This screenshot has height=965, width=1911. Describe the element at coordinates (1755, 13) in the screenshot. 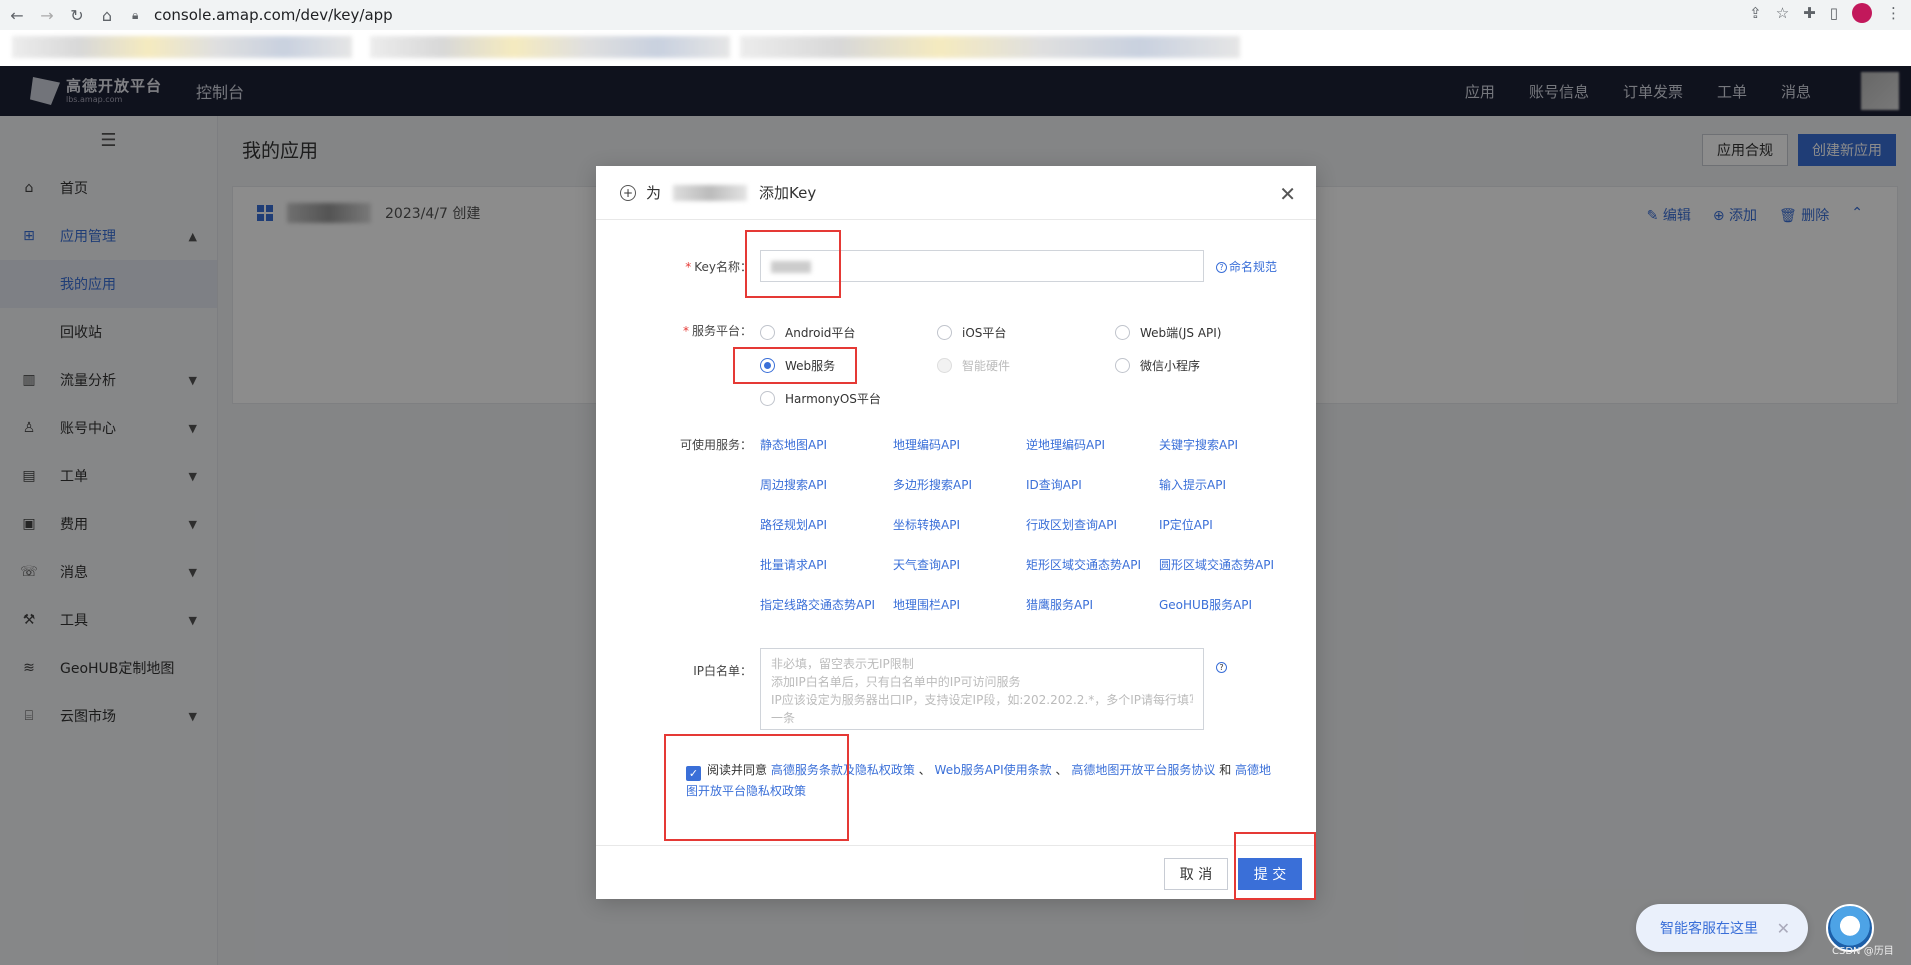

I see `share-icon: ⇪` at that location.